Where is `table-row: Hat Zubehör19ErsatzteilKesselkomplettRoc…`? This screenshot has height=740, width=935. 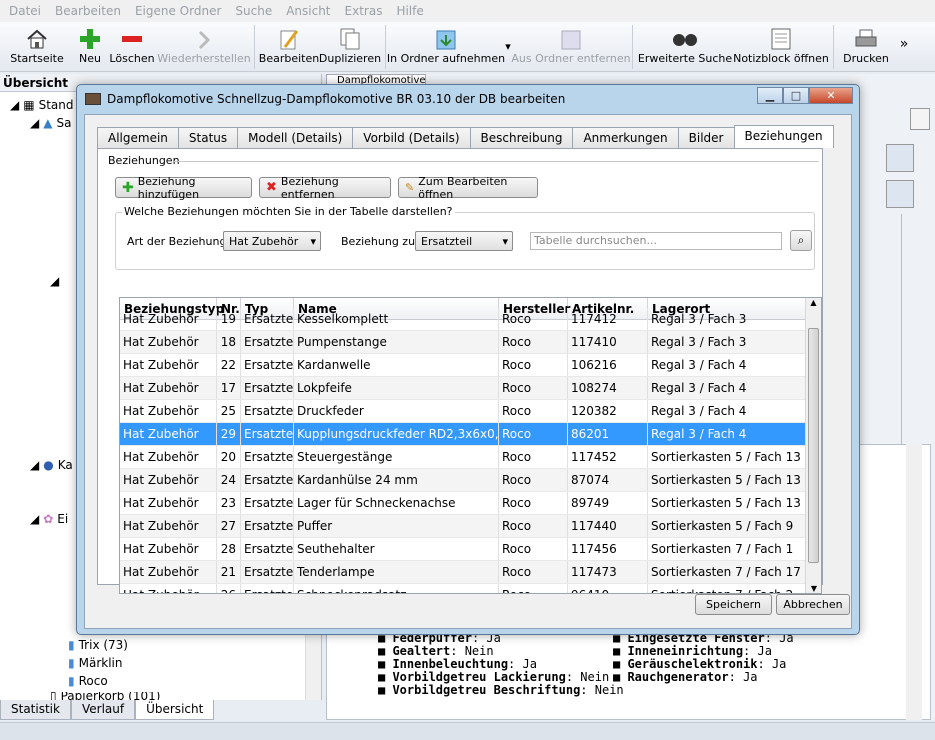
table-row: Hat Zubehör19ErsatzteilKesselkomplettRoc… is located at coordinates (463, 319).